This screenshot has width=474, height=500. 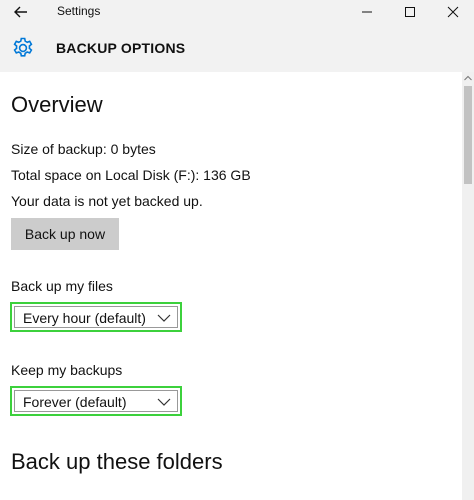 I want to click on keep-backups-dropdown: Forever (default), so click(x=96, y=401).